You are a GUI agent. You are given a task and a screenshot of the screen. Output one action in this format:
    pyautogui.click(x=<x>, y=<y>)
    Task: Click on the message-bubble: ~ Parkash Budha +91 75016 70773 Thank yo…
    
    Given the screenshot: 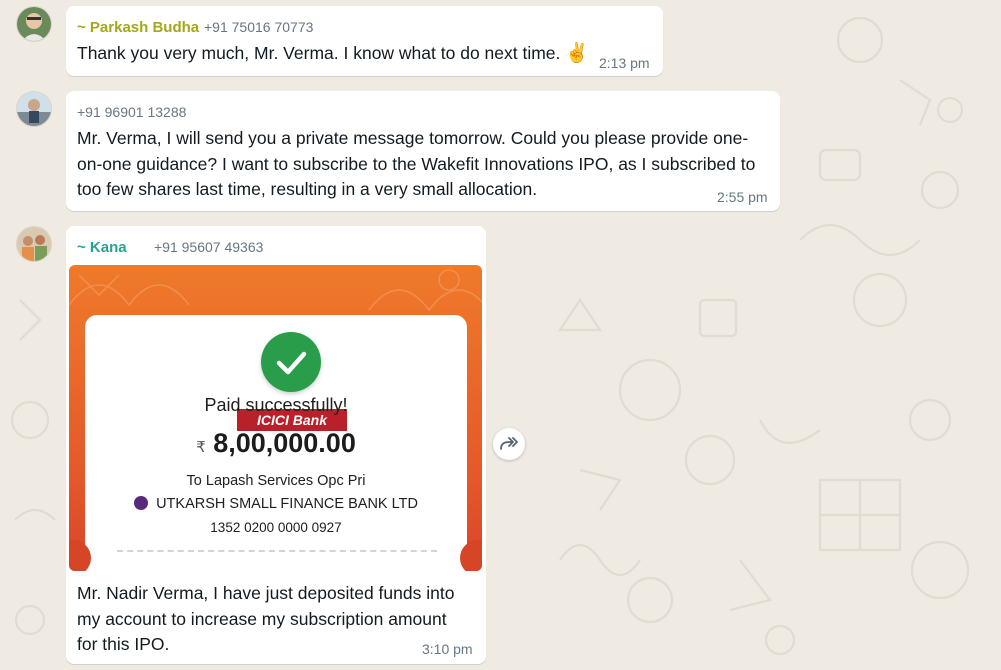 What is the action you would take?
    pyautogui.click(x=364, y=41)
    